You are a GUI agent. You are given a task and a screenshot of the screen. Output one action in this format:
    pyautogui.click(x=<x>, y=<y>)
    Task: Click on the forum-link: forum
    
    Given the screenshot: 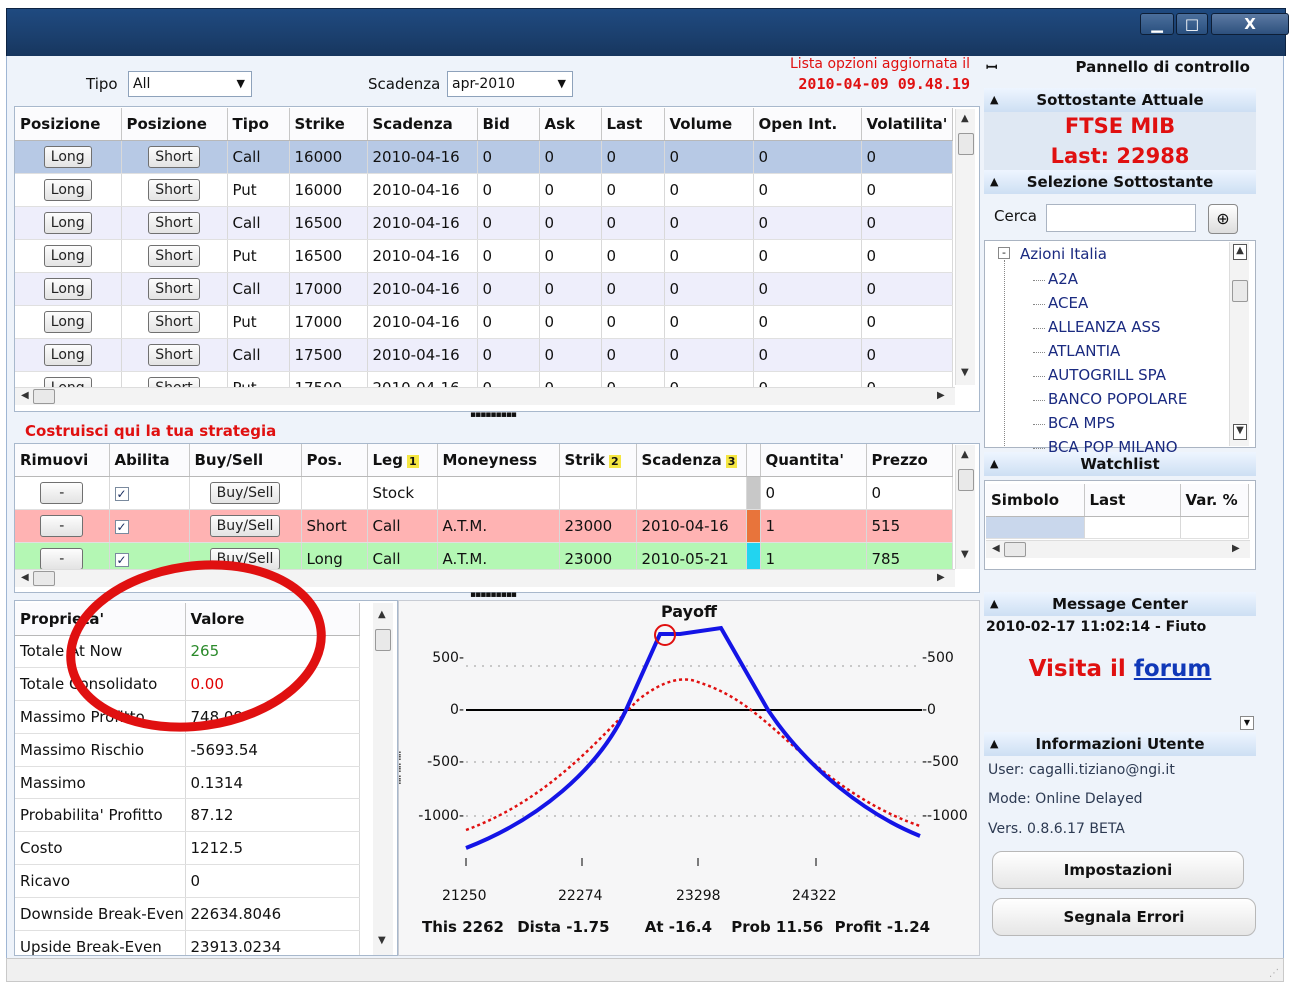 What is the action you would take?
    pyautogui.click(x=1173, y=669)
    